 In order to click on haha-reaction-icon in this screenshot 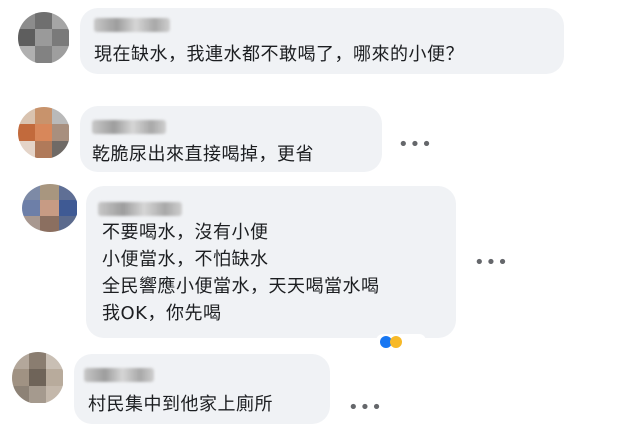, I will do `click(396, 342)`.